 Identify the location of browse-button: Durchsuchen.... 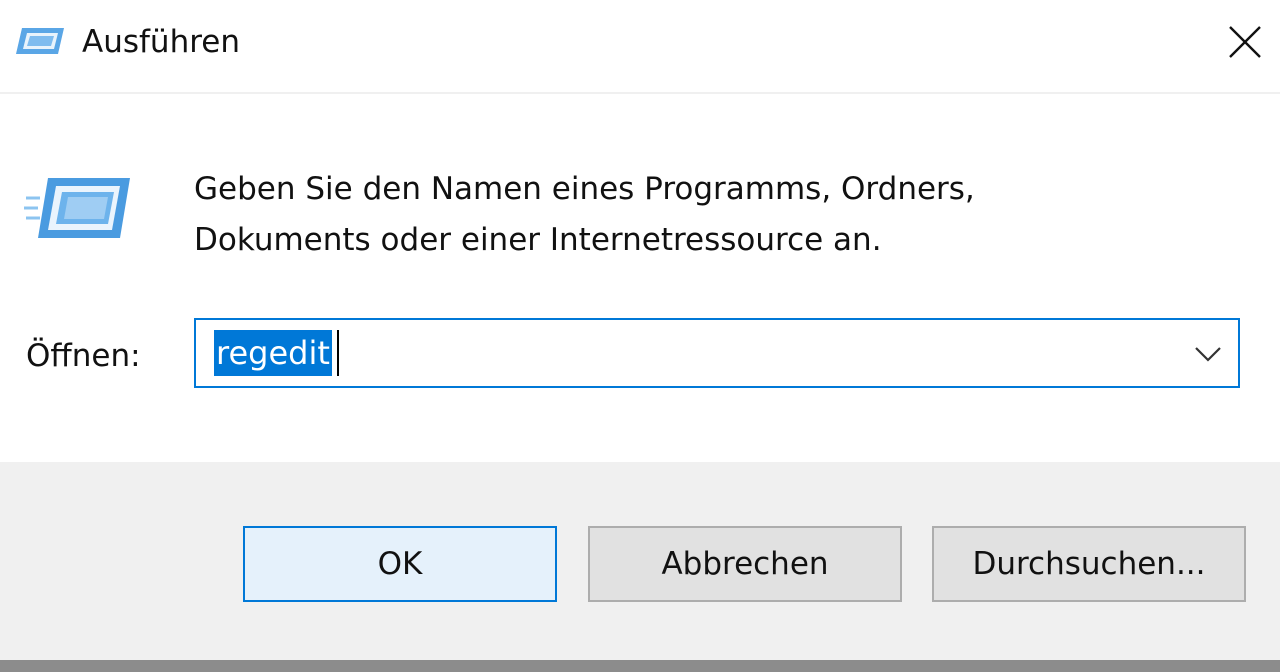
(1089, 564).